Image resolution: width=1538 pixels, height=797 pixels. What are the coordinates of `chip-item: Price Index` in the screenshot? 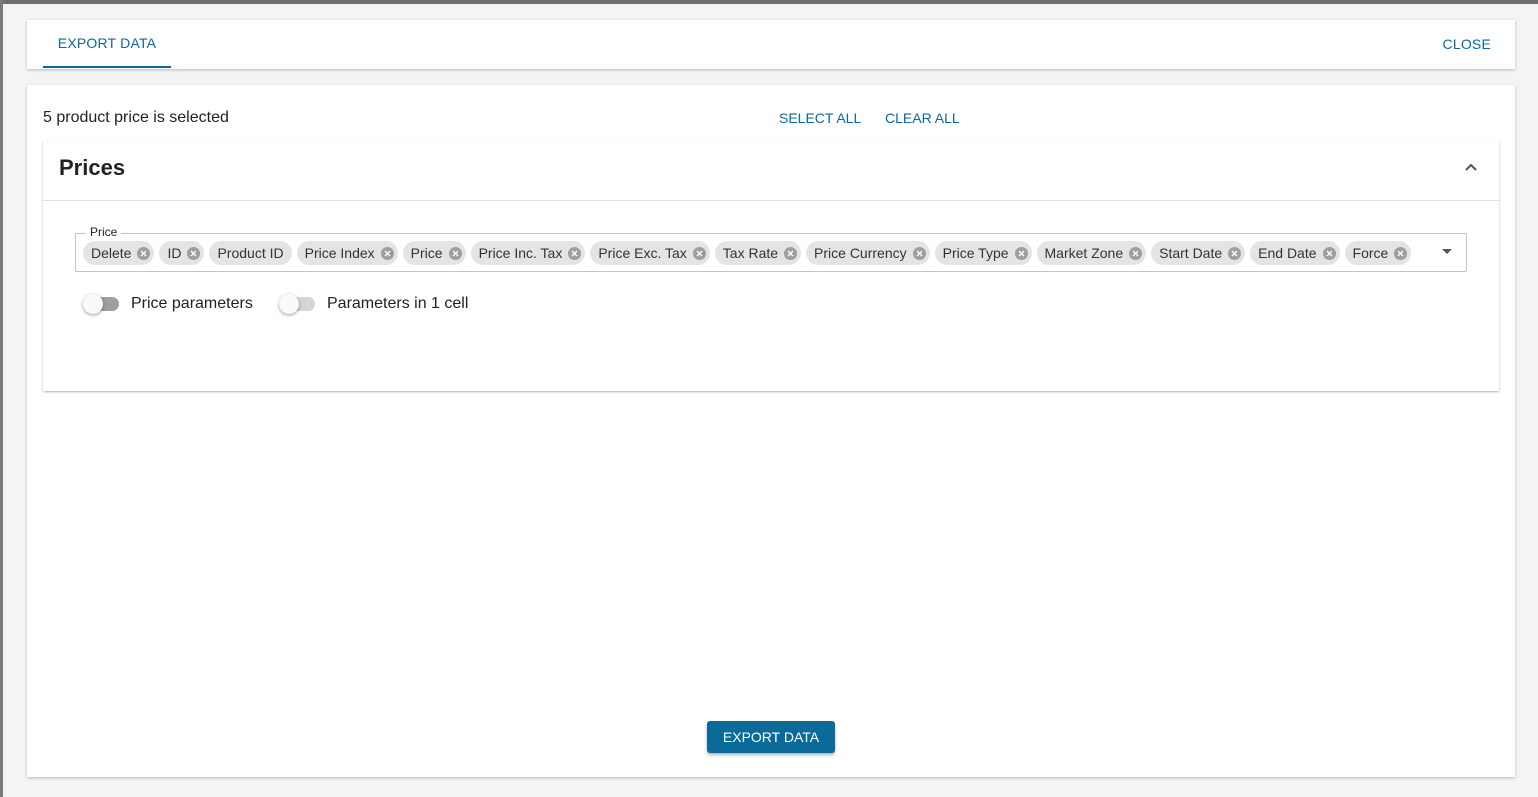 It's located at (347, 253).